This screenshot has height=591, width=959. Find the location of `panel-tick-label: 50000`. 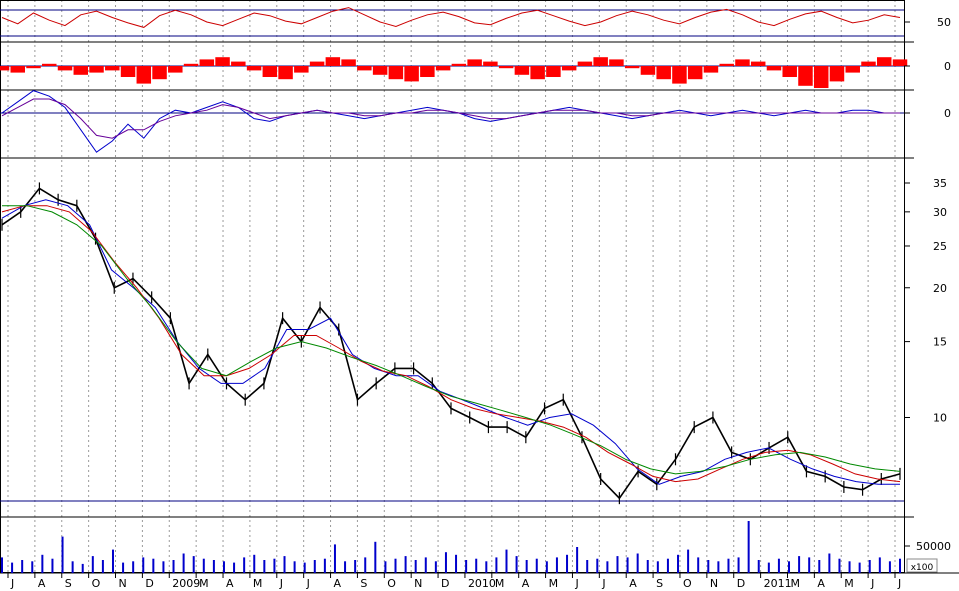

panel-tick-label: 50000 is located at coordinates (933, 546).